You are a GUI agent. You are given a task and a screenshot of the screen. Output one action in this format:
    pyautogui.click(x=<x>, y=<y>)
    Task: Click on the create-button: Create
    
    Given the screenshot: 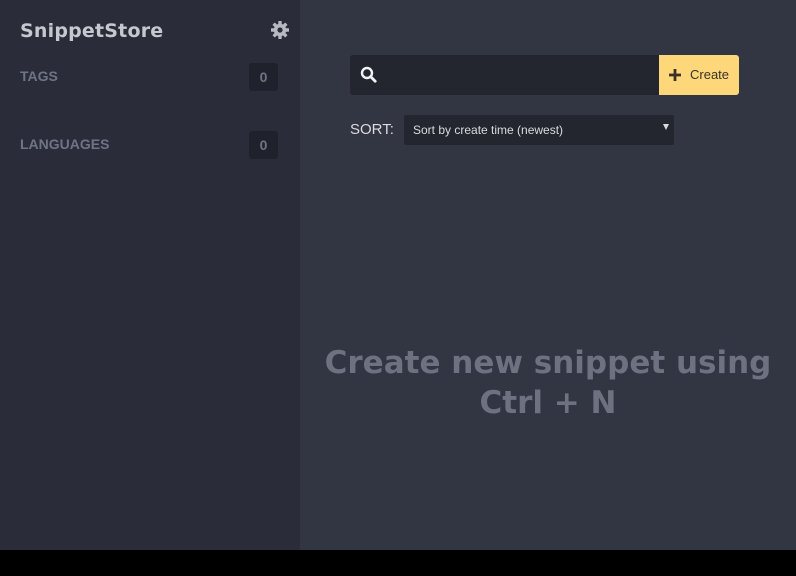 What is the action you would take?
    pyautogui.click(x=699, y=75)
    